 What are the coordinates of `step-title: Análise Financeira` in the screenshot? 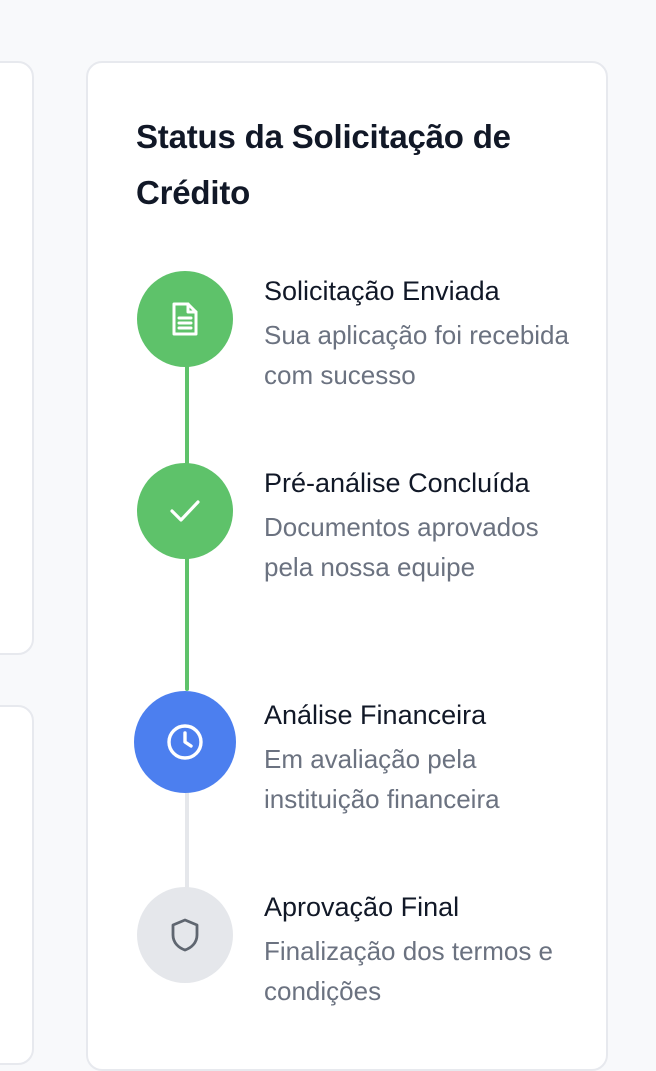 It's located at (375, 715).